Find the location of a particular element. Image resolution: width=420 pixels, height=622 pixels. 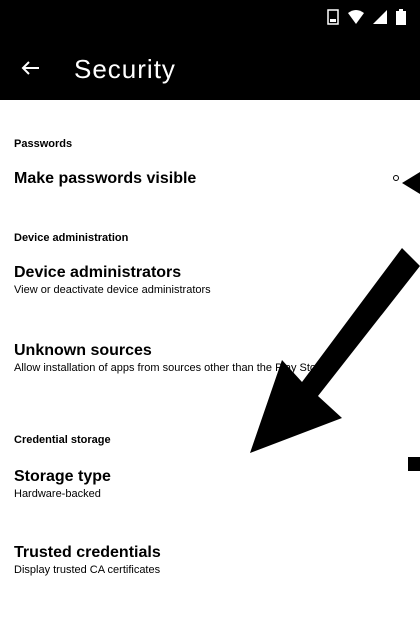

annotation-arrow is located at coordinates (335, 350).